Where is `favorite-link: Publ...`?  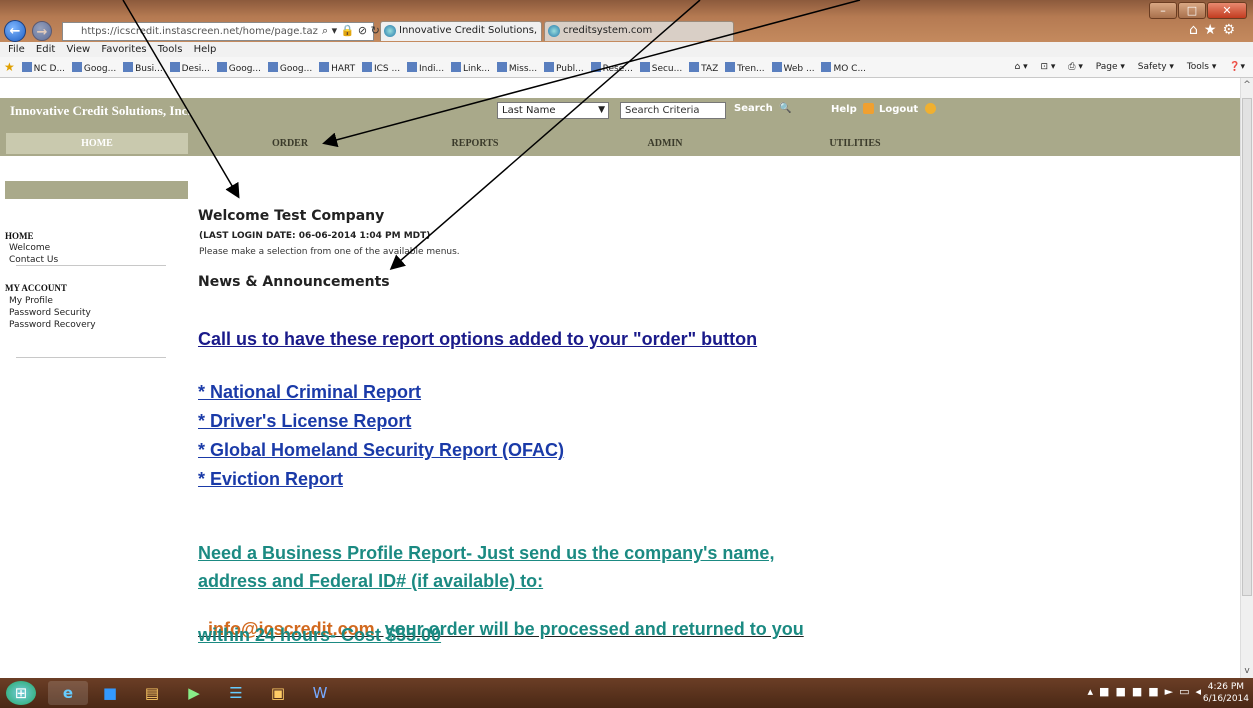 favorite-link: Publ... is located at coordinates (564, 68).